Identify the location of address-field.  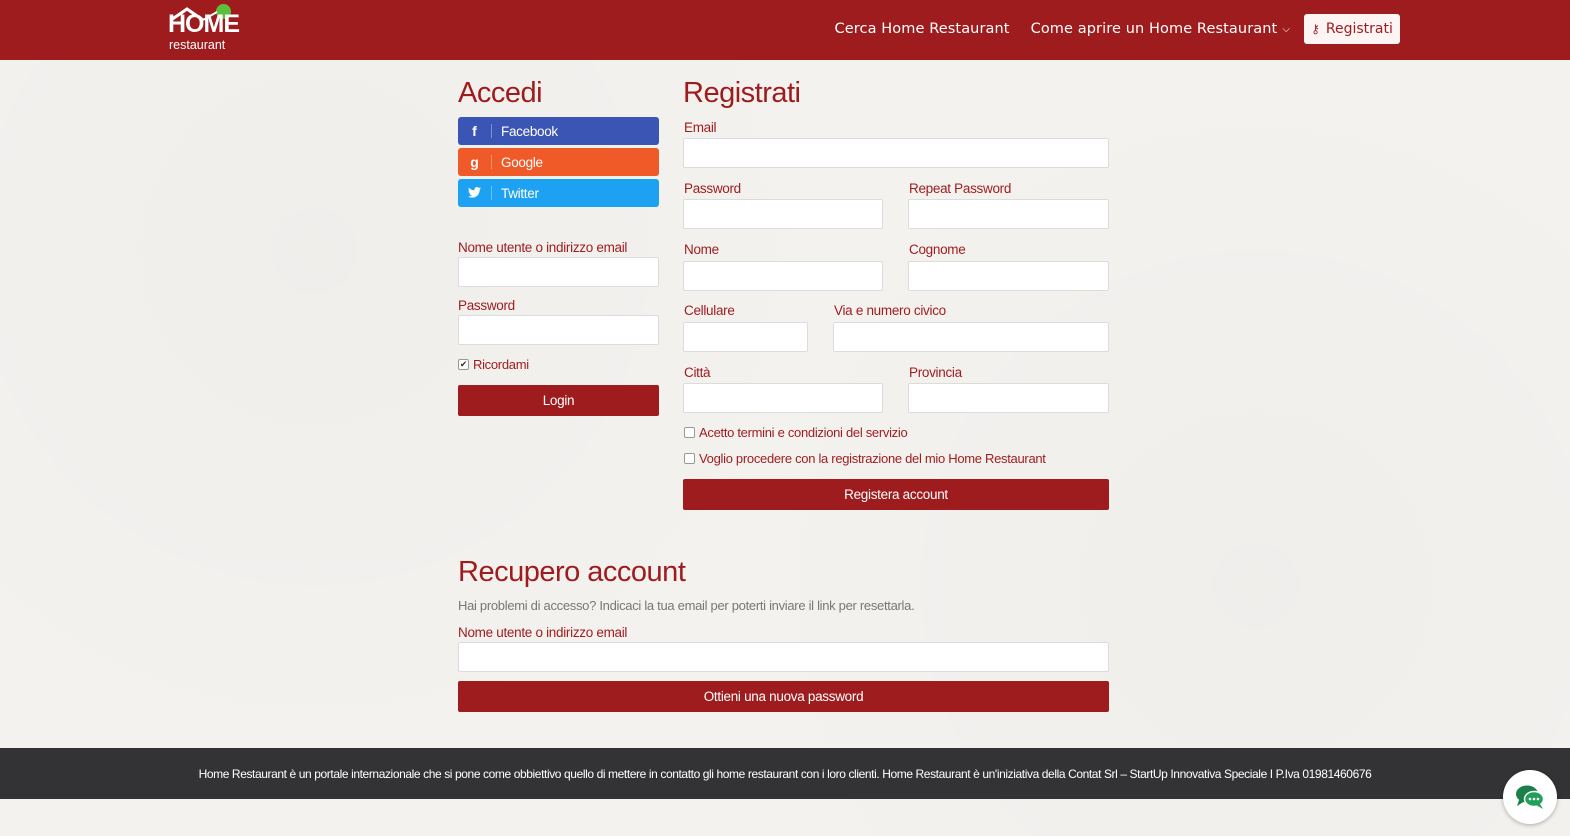
(971, 337).